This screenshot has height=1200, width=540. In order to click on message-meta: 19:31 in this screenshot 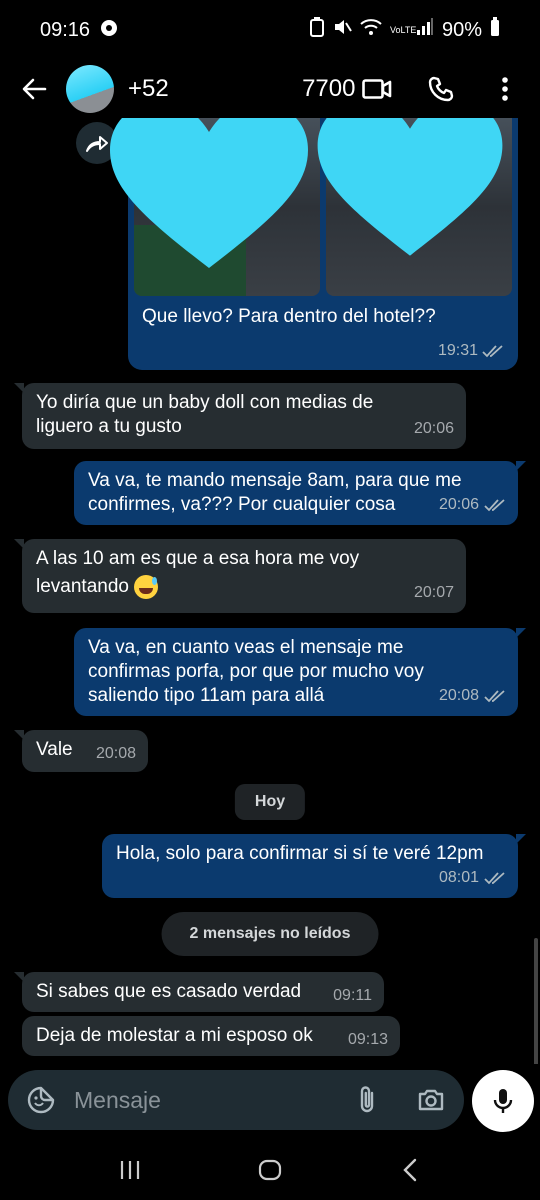, I will do `click(471, 351)`.